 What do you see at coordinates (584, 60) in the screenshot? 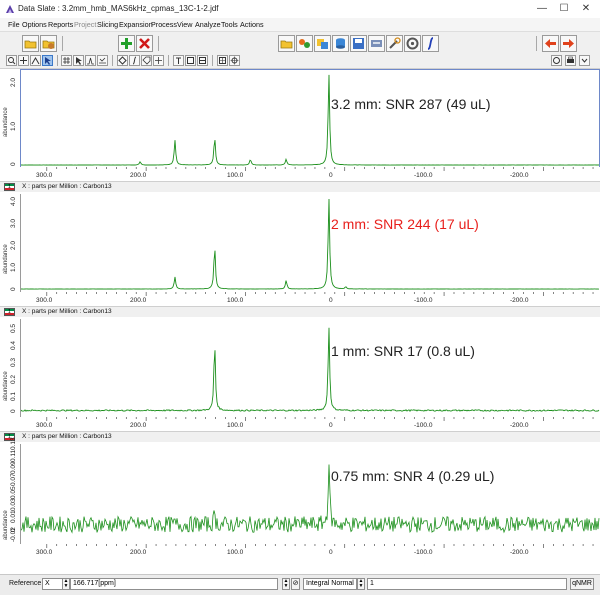
I see `more-icon` at bounding box center [584, 60].